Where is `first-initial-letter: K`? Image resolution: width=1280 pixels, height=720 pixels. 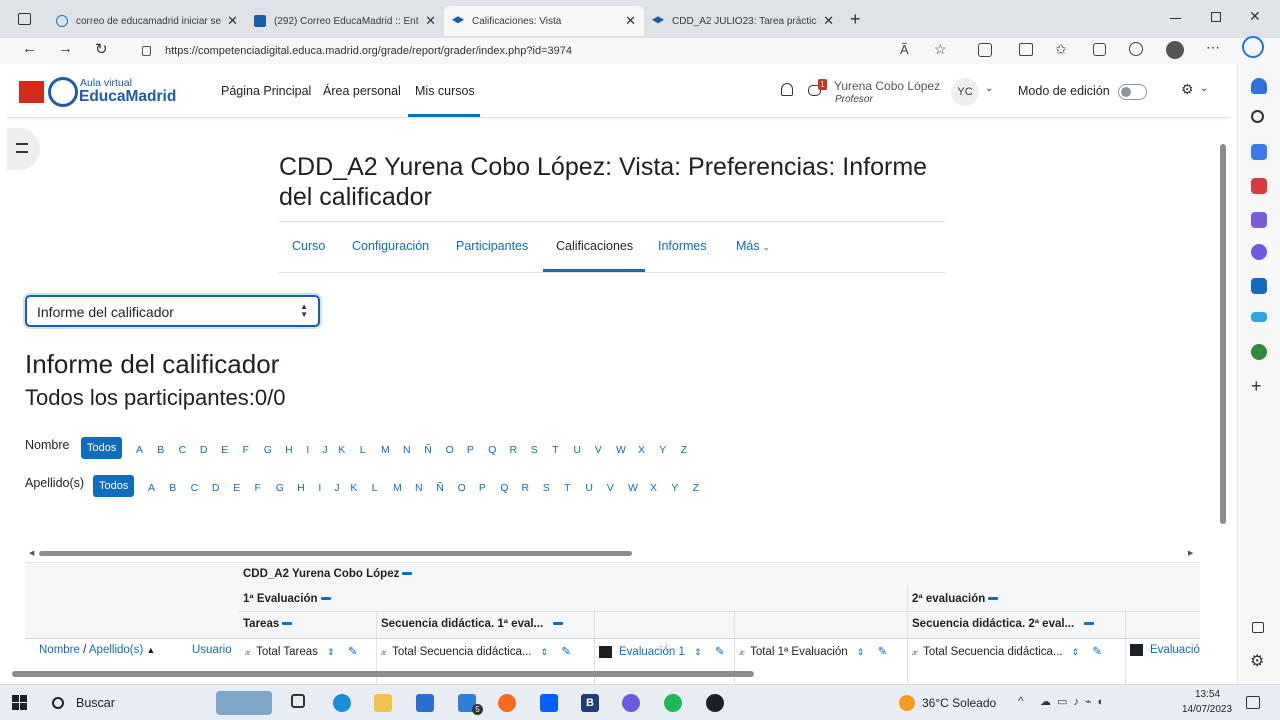 first-initial-letter: K is located at coordinates (341, 450).